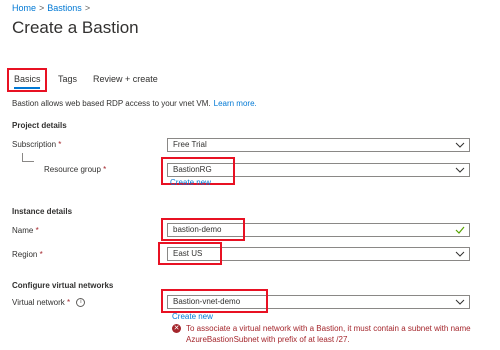 This screenshot has width=500, height=350. What do you see at coordinates (214, 301) in the screenshot?
I see `highlight-box-virtual-network` at bounding box center [214, 301].